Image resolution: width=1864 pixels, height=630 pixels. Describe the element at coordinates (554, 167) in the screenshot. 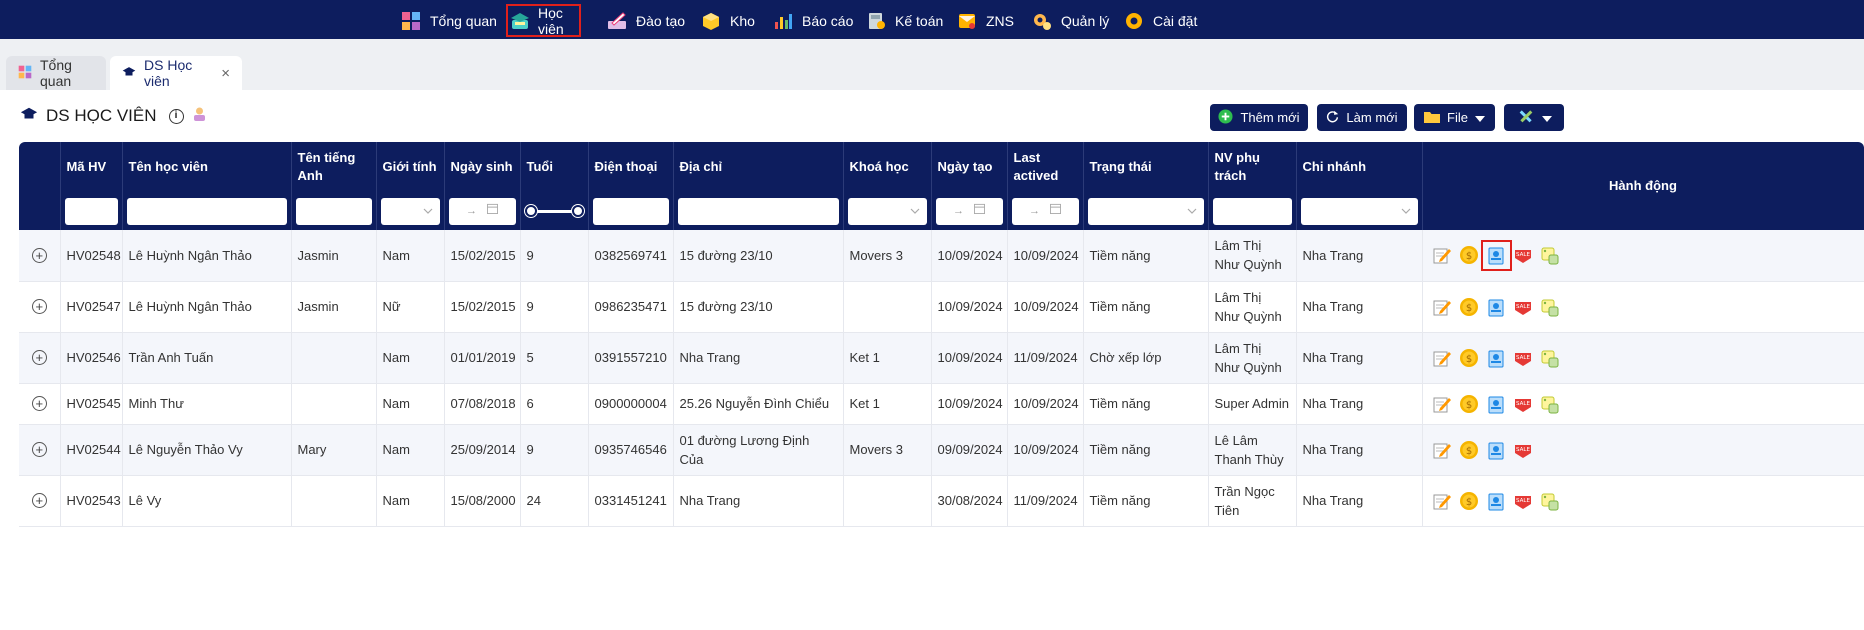

I see `col-header-age: Tuổi` at that location.